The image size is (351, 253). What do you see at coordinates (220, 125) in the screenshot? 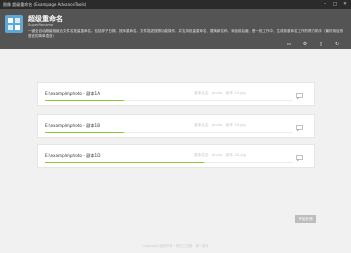
I see `file-status: 重命名至：photo - 副本 1B.jpg` at bounding box center [220, 125].